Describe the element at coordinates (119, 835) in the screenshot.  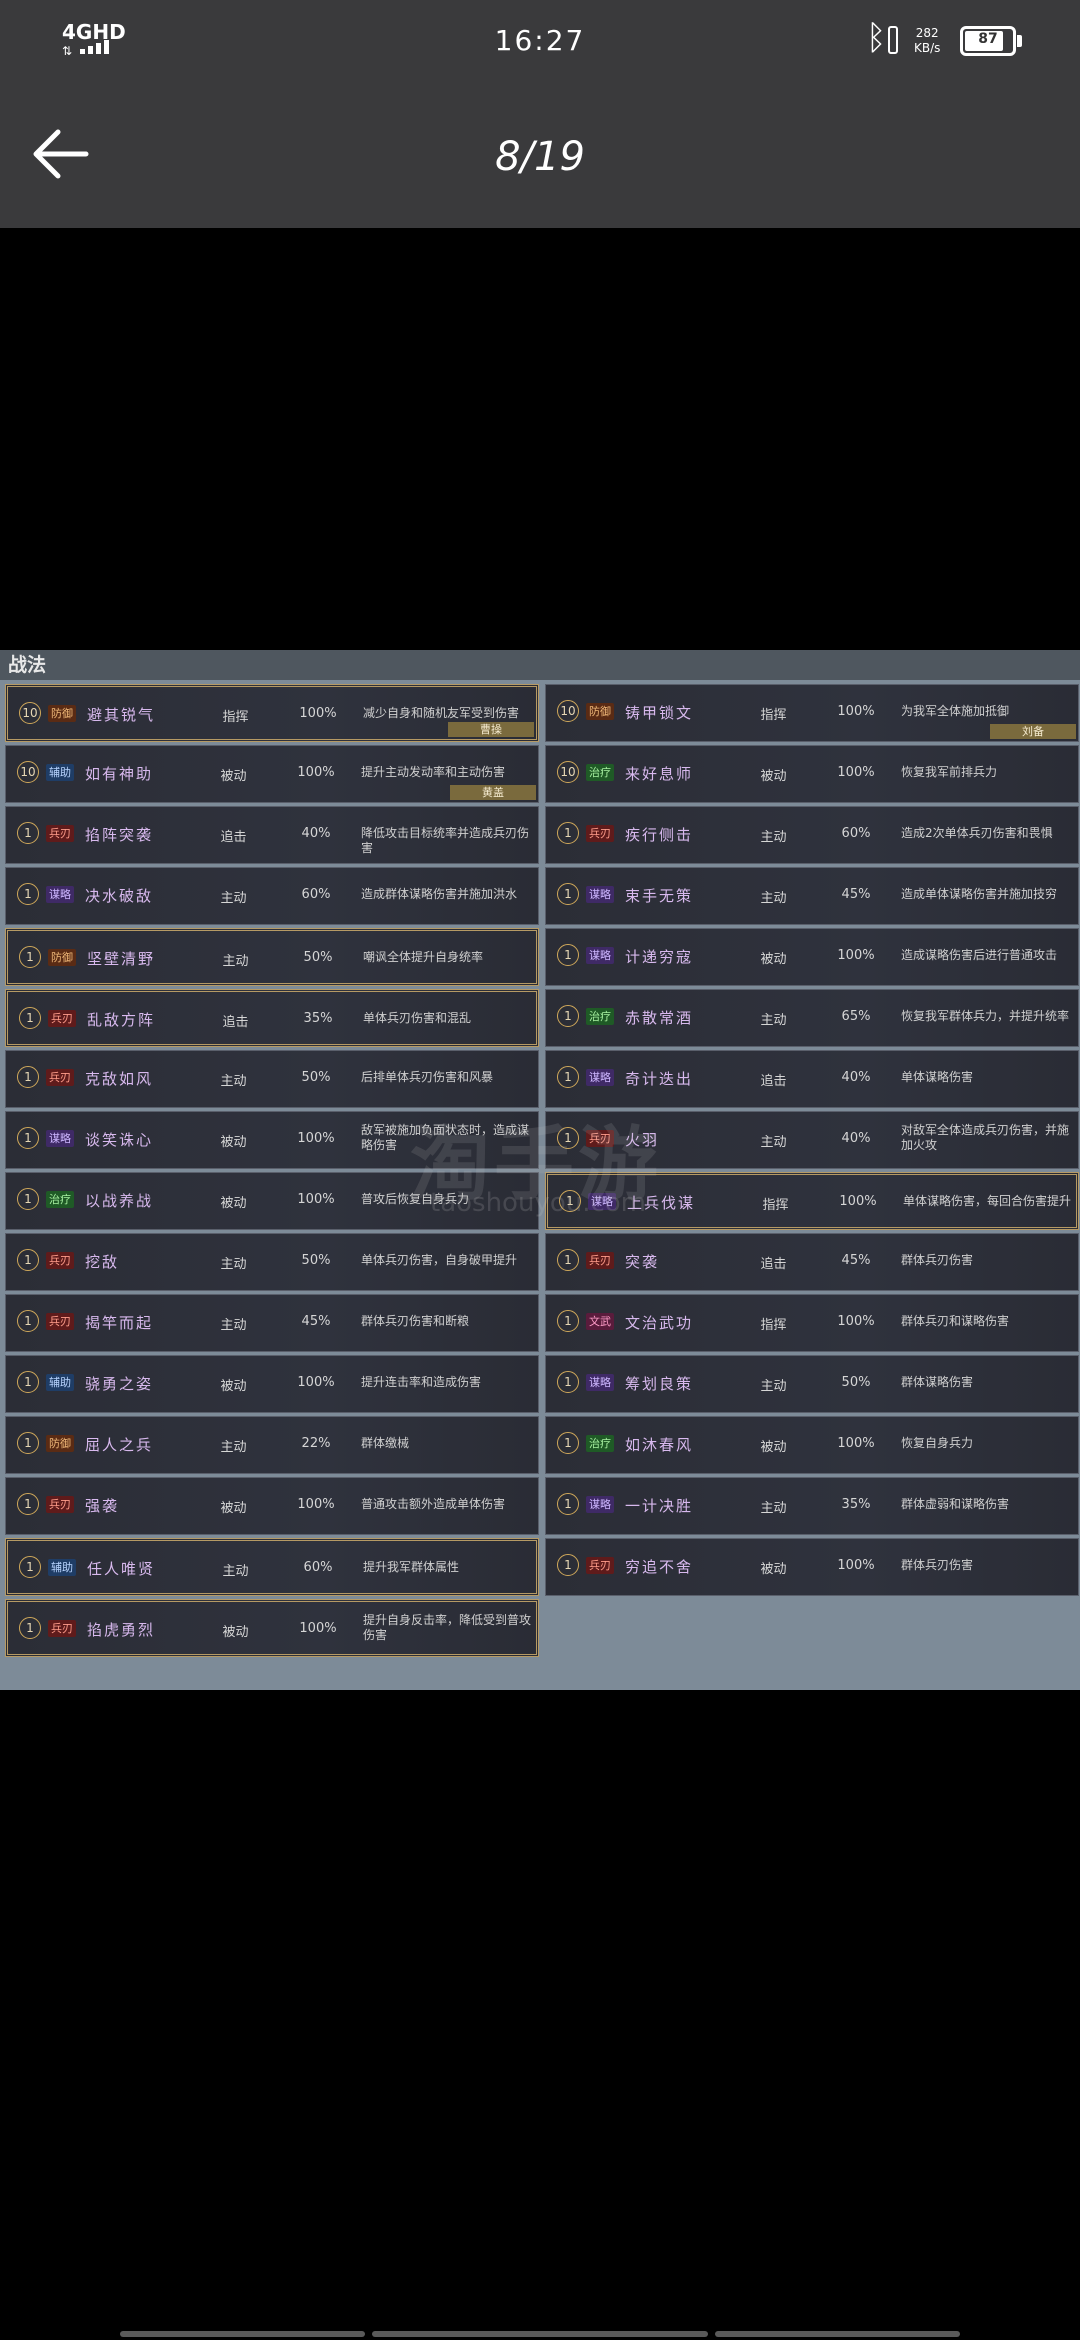
I see `skill-name: 掐阵突袭` at that location.